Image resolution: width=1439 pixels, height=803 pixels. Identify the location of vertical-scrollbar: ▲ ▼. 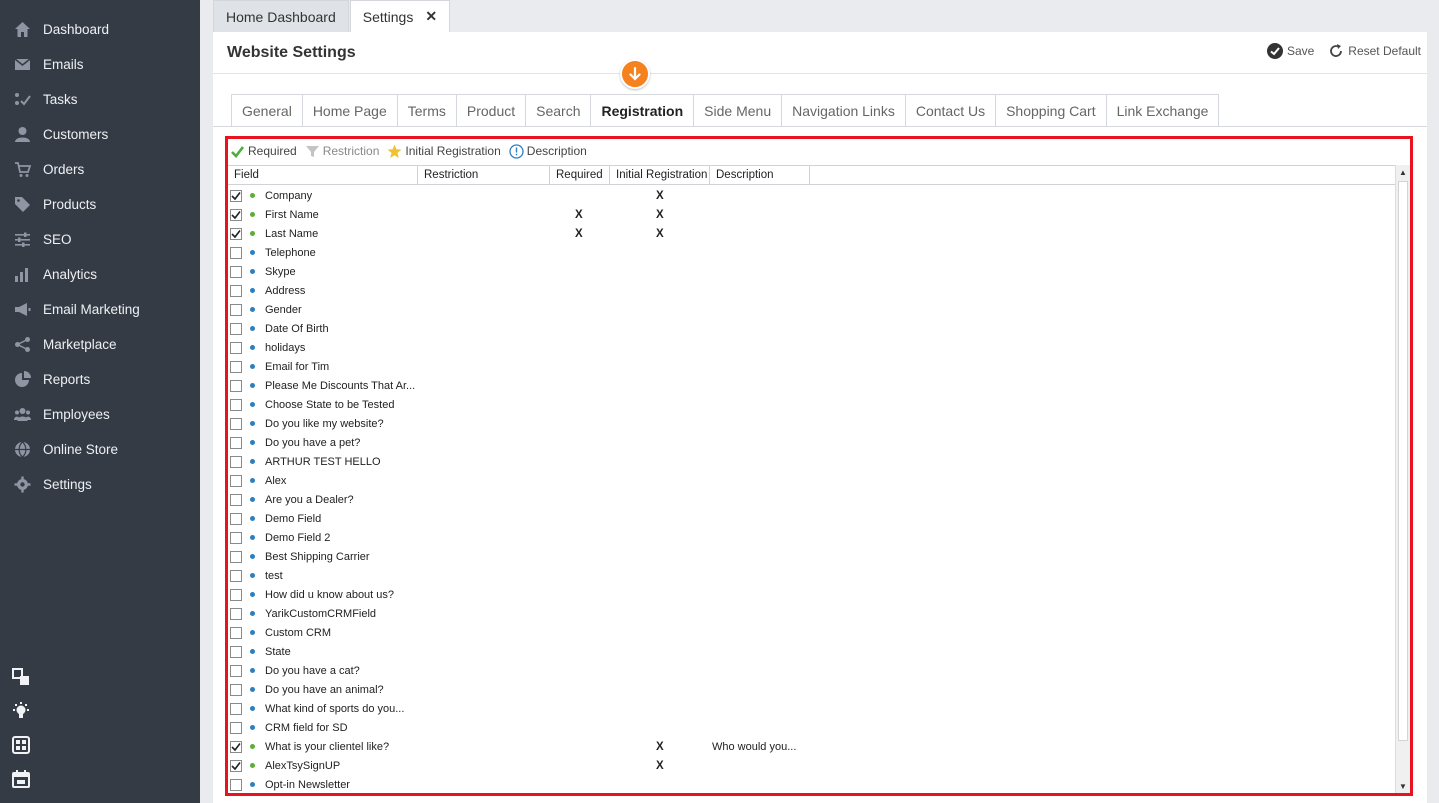
(1402, 479).